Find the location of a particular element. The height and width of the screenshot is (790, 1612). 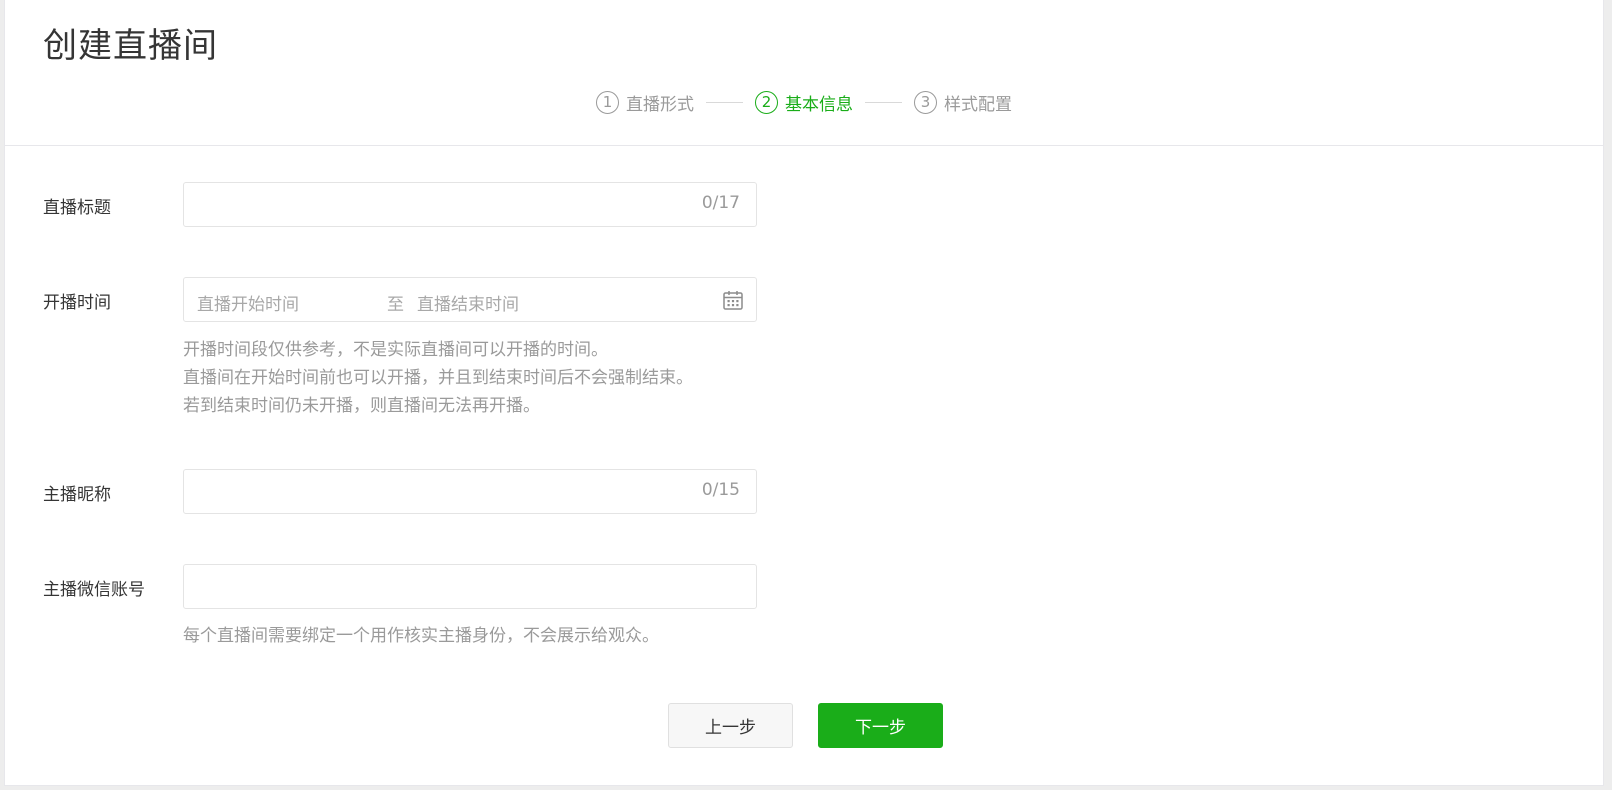

next-step-button: 下一步 is located at coordinates (880, 725).